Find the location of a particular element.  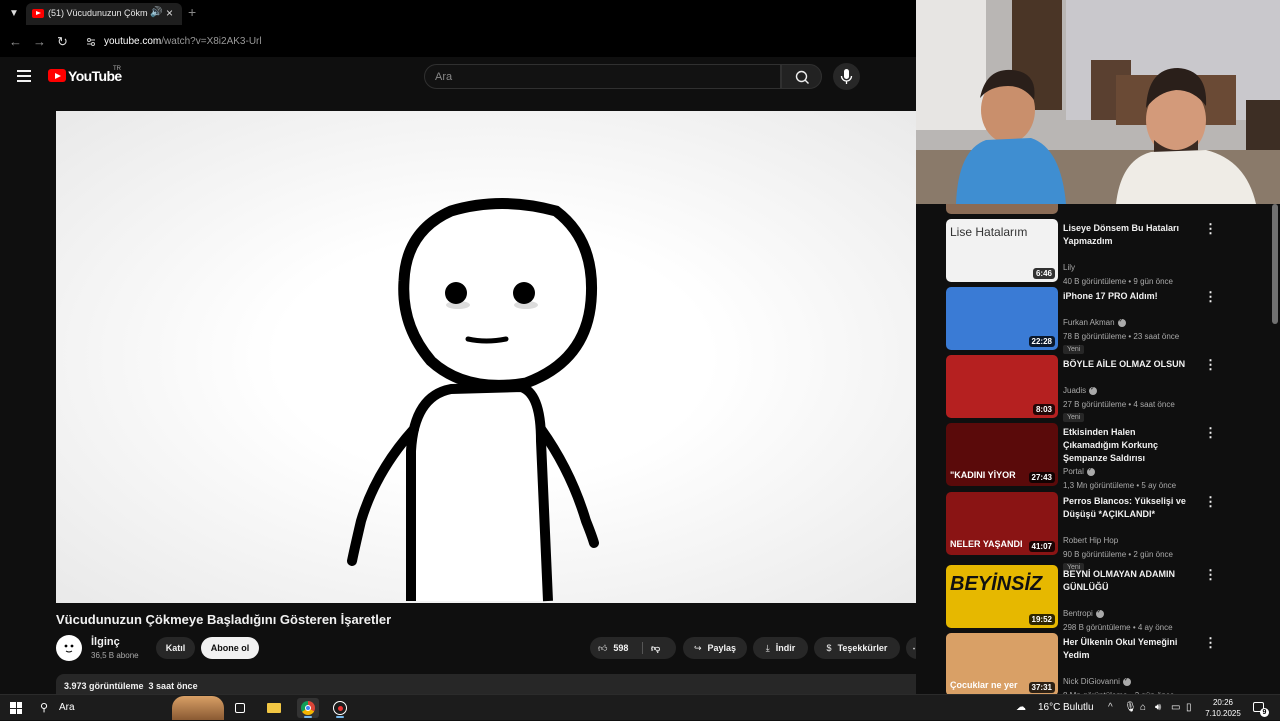

recommendation-channel: Nick DiGiovanni is located at coordinates (1097, 681).